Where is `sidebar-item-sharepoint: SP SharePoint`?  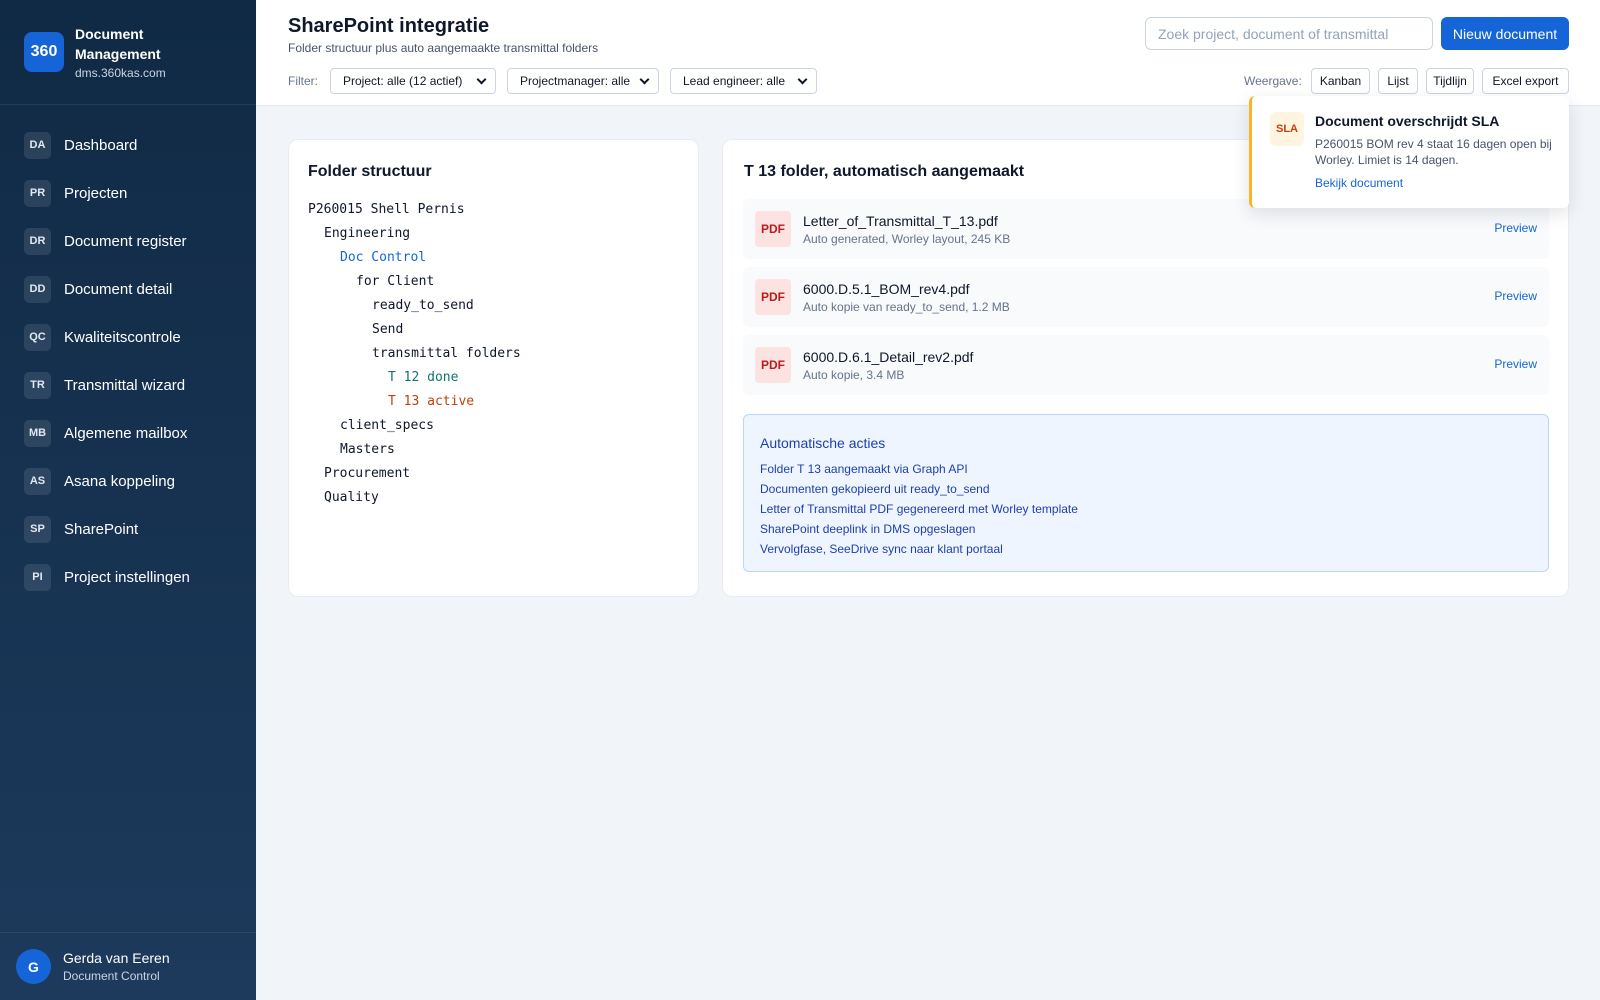 sidebar-item-sharepoint: SP SharePoint is located at coordinates (128, 529).